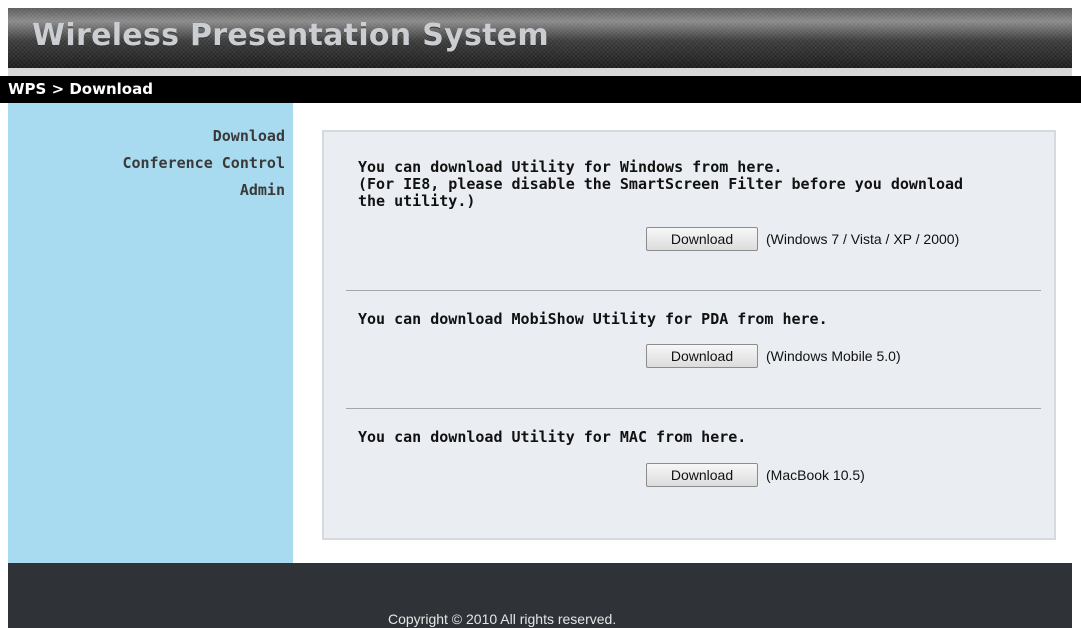 The width and height of the screenshot is (1081, 628). Describe the element at coordinates (702, 239) in the screenshot. I see `download-windows-button: Download` at that location.